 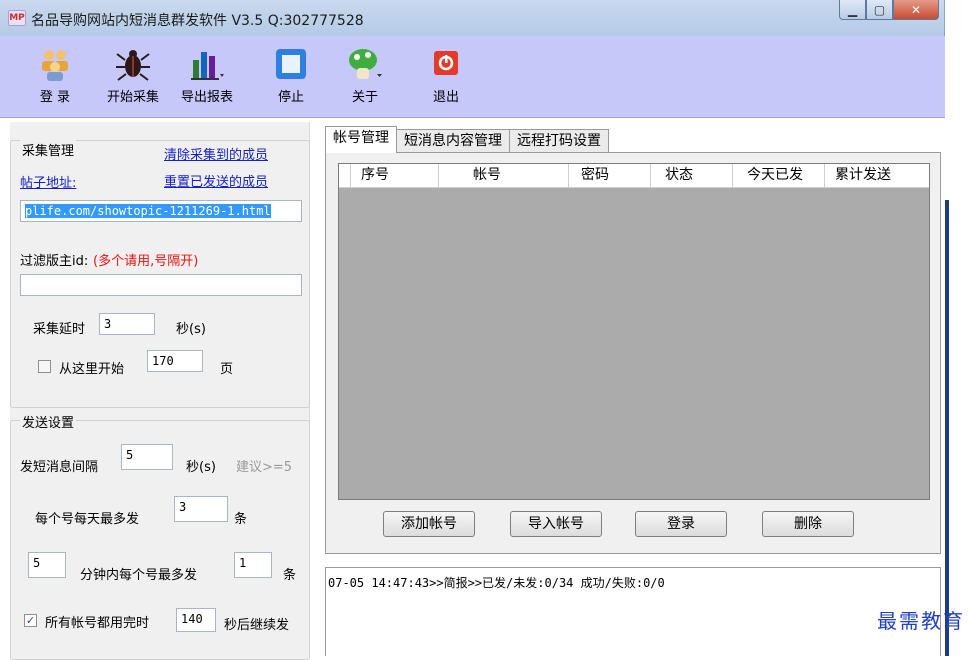 I want to click on login-toolbar-button: 登 录, so click(x=55, y=75).